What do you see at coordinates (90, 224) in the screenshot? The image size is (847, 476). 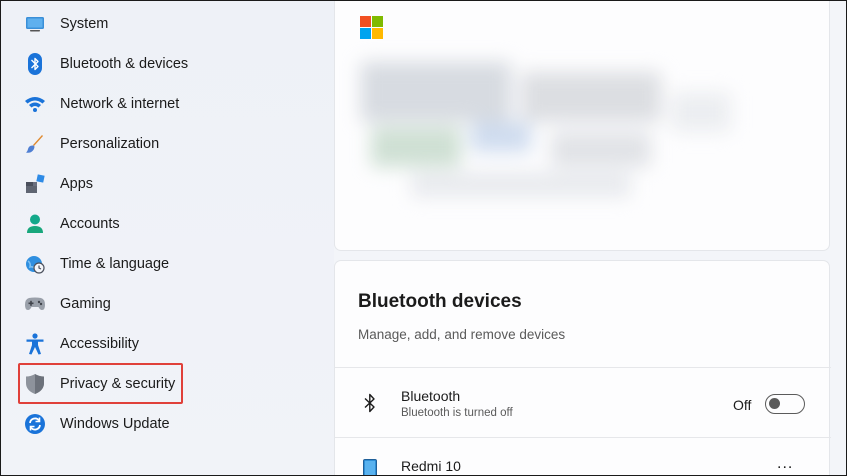 I see `sidebar-item-label: Accounts` at bounding box center [90, 224].